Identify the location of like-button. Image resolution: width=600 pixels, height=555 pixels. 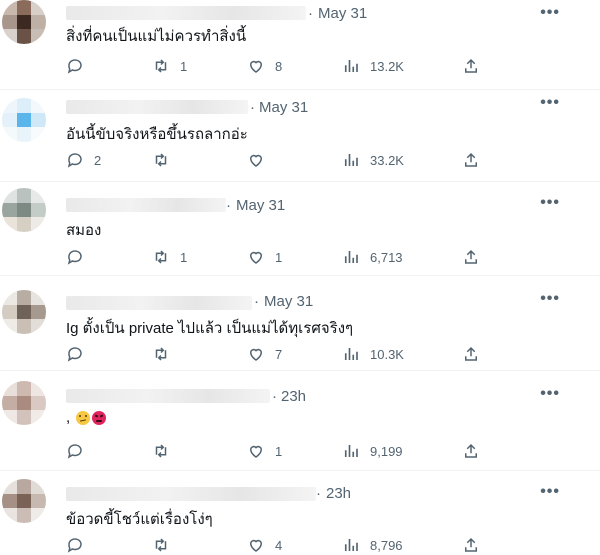
(261, 160).